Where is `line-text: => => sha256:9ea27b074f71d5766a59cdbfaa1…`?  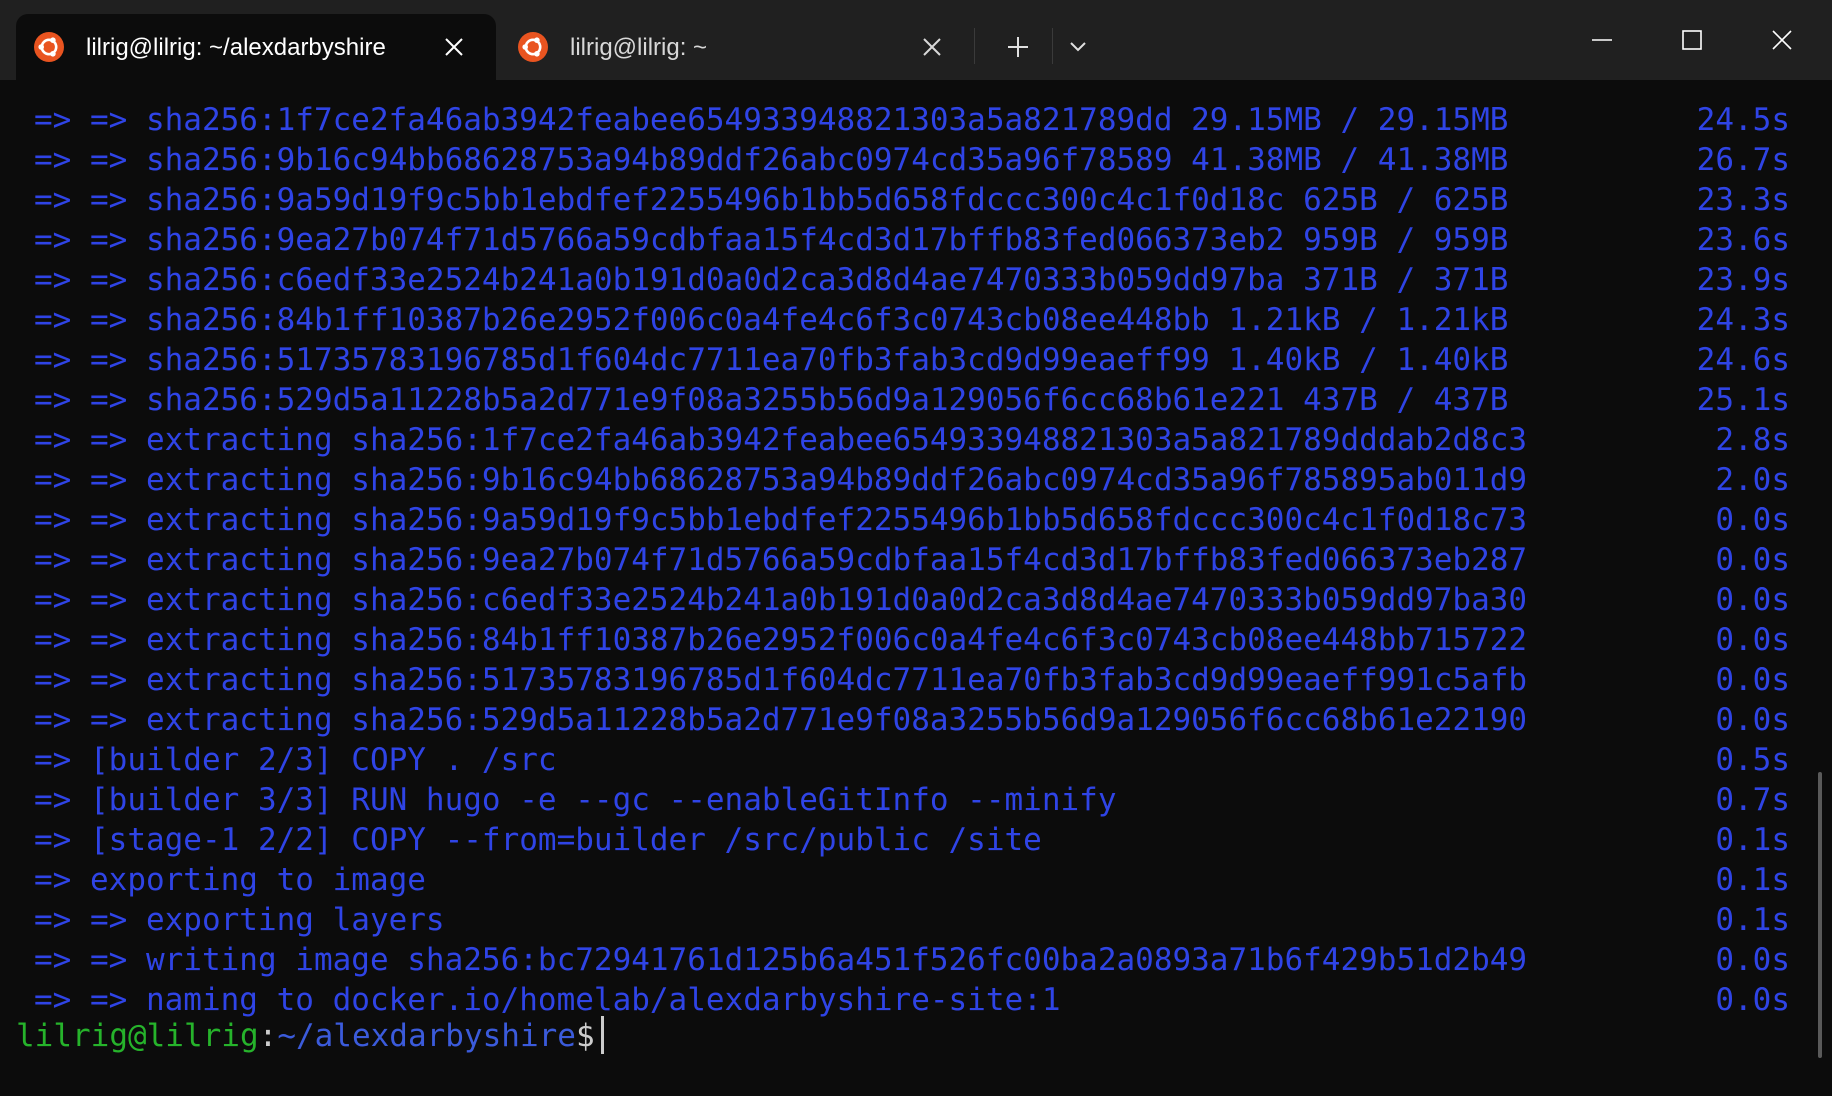
line-text: => => sha256:9ea27b074f71d5766a59cdbfaa1… is located at coordinates (771, 240).